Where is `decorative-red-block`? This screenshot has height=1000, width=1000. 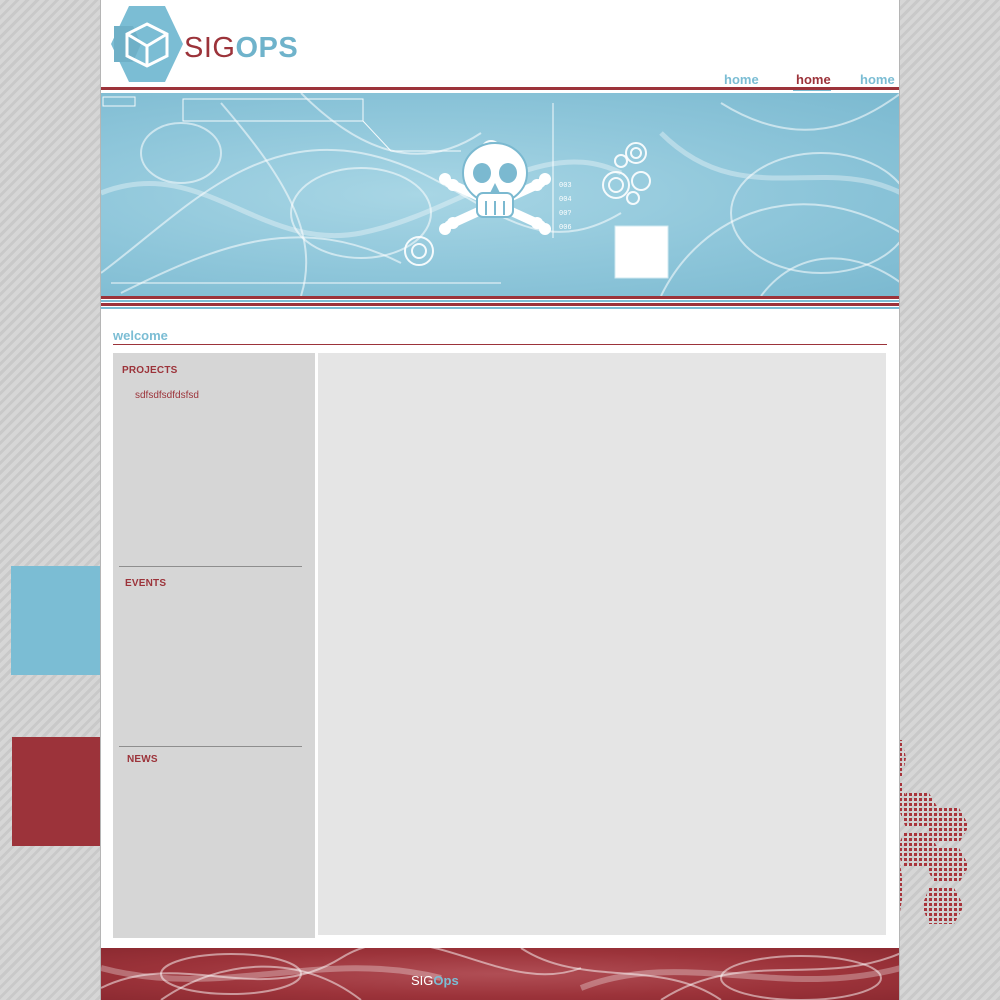 decorative-red-block is located at coordinates (62, 791).